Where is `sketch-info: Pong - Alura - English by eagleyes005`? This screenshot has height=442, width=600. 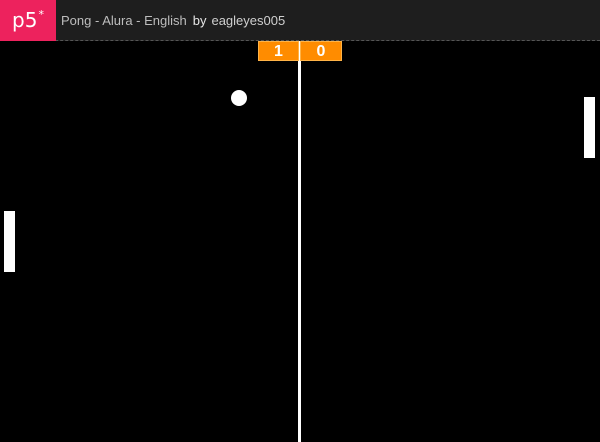 sketch-info: Pong - Alura - English by eagleyes005 is located at coordinates (173, 20).